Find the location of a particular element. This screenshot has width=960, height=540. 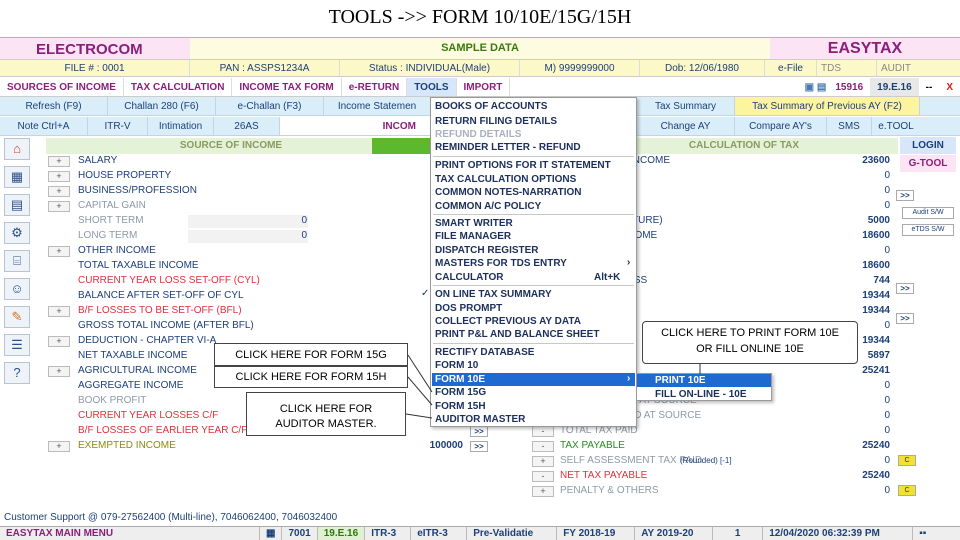

status-datetime: 12/04/2020 06:32:39 PM is located at coordinates (838, 533).